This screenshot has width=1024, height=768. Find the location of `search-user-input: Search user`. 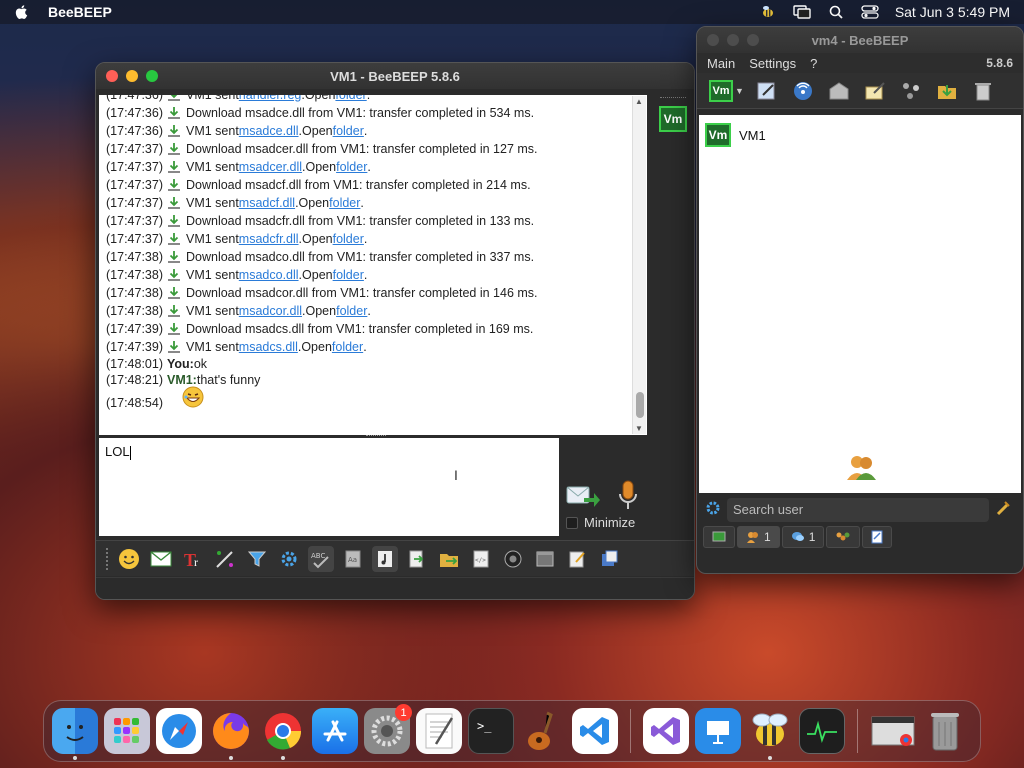

search-user-input: Search user is located at coordinates (858, 510).